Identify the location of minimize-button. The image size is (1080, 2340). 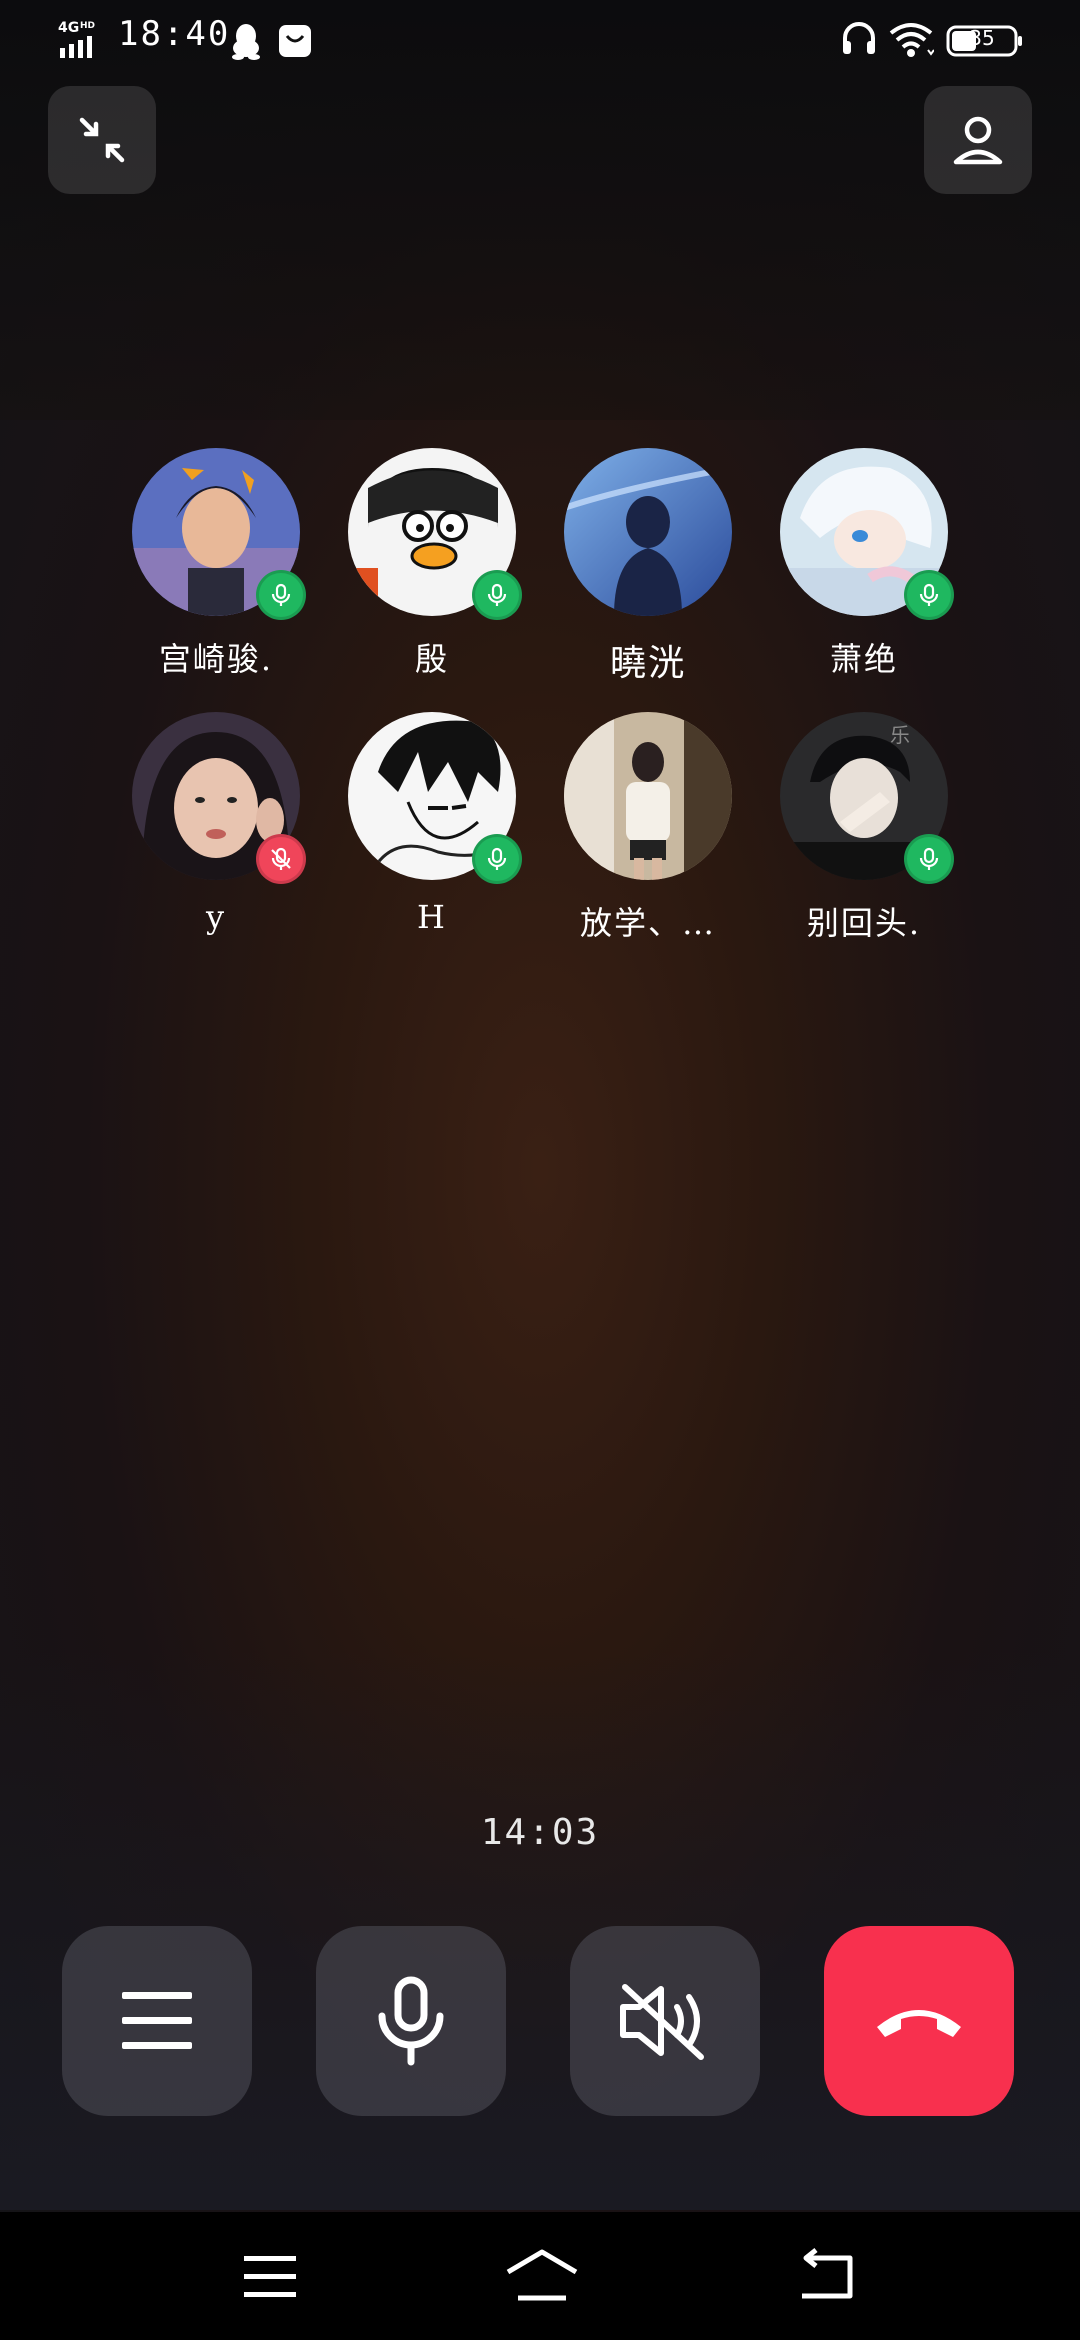
(102, 140).